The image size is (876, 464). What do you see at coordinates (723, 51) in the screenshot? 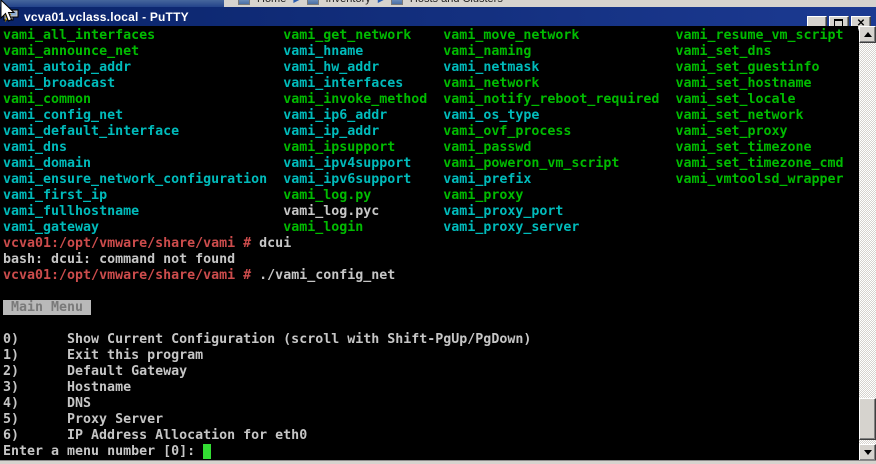
I see `terminal-text: vami_set_dns` at bounding box center [723, 51].